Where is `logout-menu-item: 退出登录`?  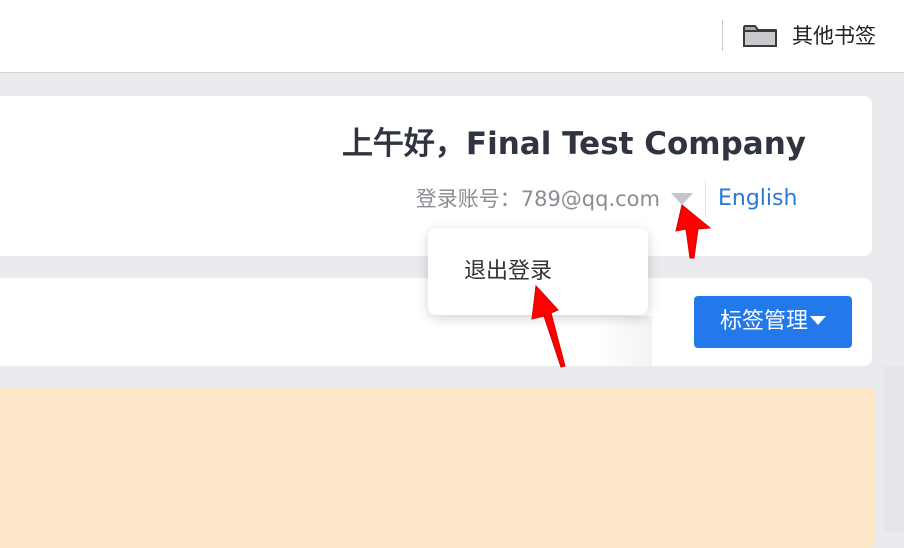
logout-menu-item: 退出登录 is located at coordinates (508, 272).